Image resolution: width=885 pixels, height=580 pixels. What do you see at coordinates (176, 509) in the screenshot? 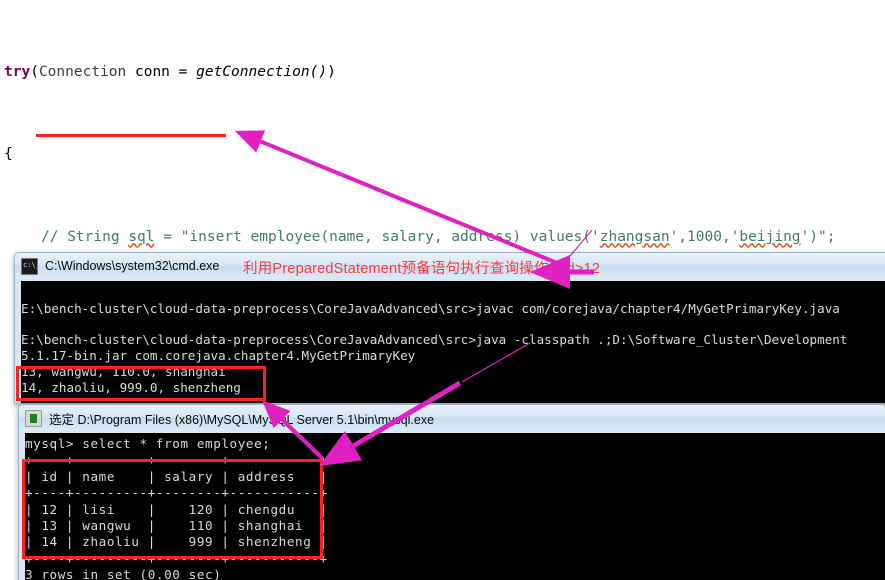
I see `mysql-row-12: | 12 | lisi | 120 | chengdu |` at bounding box center [176, 509].